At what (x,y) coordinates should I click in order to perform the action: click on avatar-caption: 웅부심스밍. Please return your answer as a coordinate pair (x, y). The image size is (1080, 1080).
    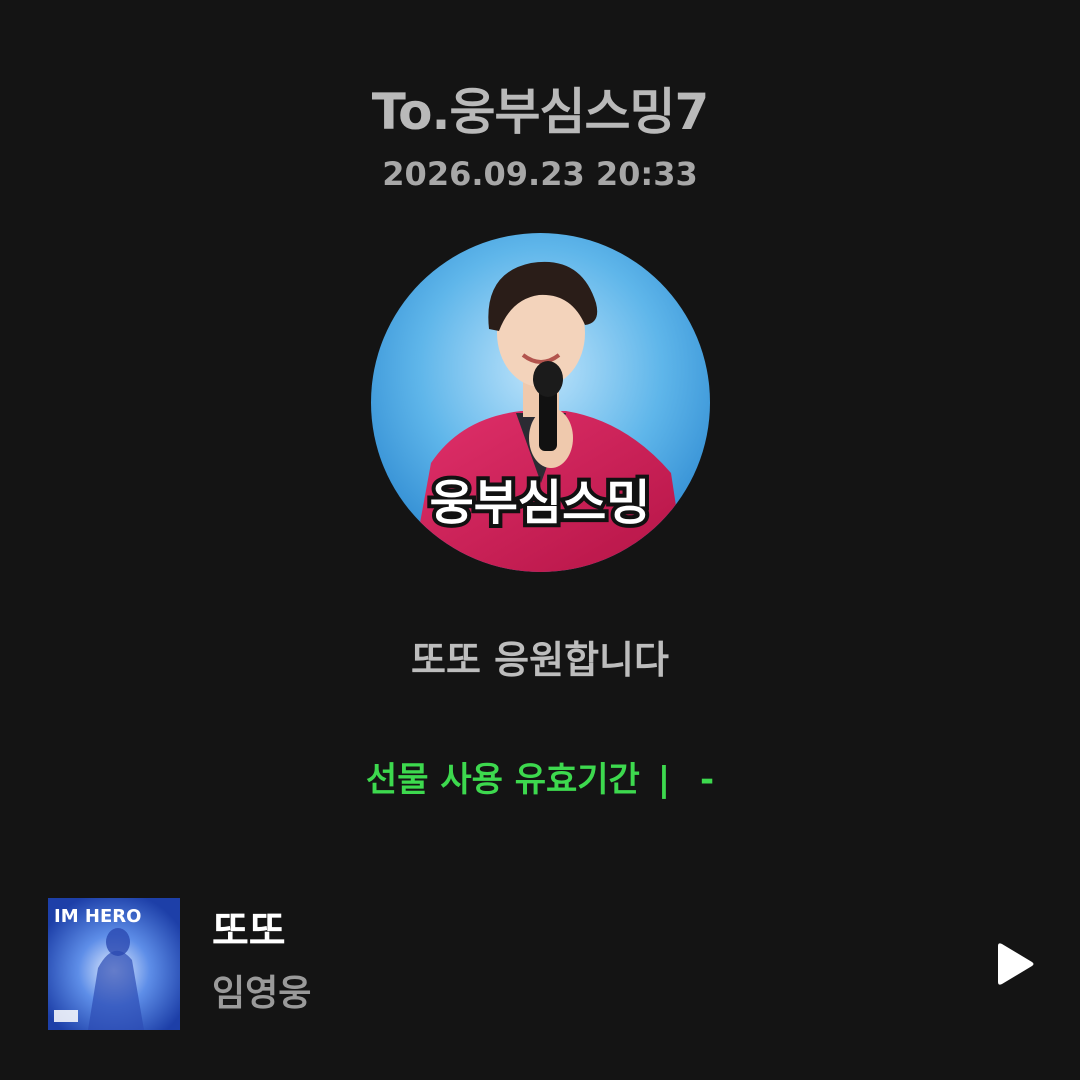
    Looking at the image, I should click on (540, 503).